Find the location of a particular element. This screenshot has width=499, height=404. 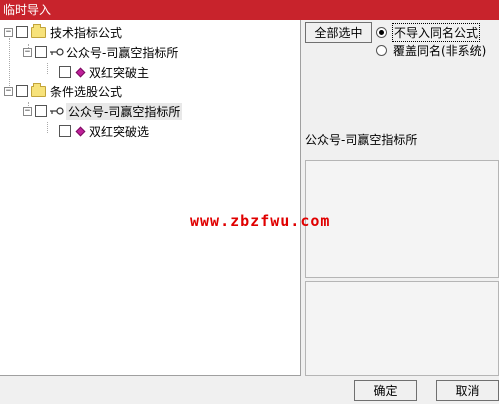

tree-group-screening: − 条件选股公式 is located at coordinates (63, 91).